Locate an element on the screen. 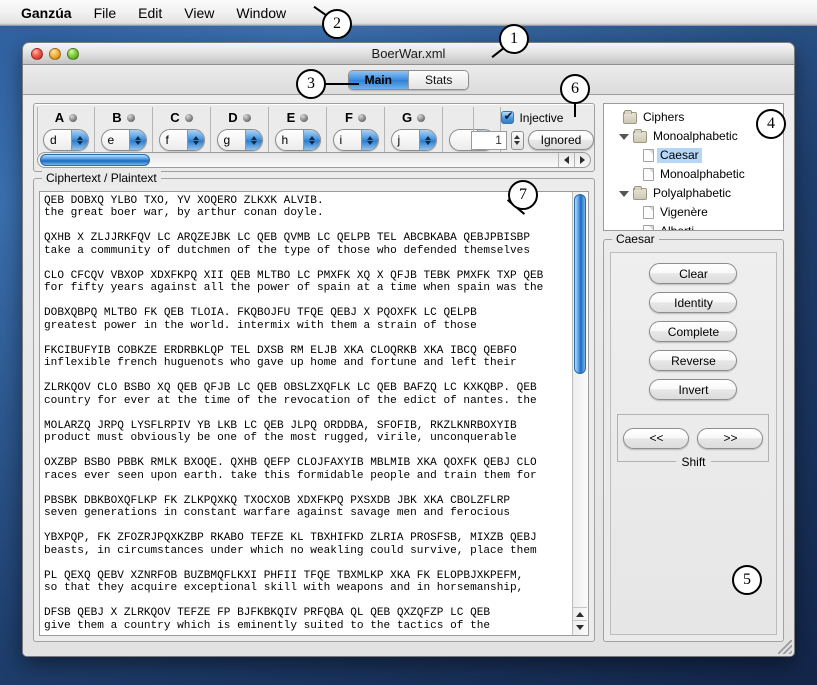 The image size is (817, 685). menu-item-view: View is located at coordinates (199, 13).